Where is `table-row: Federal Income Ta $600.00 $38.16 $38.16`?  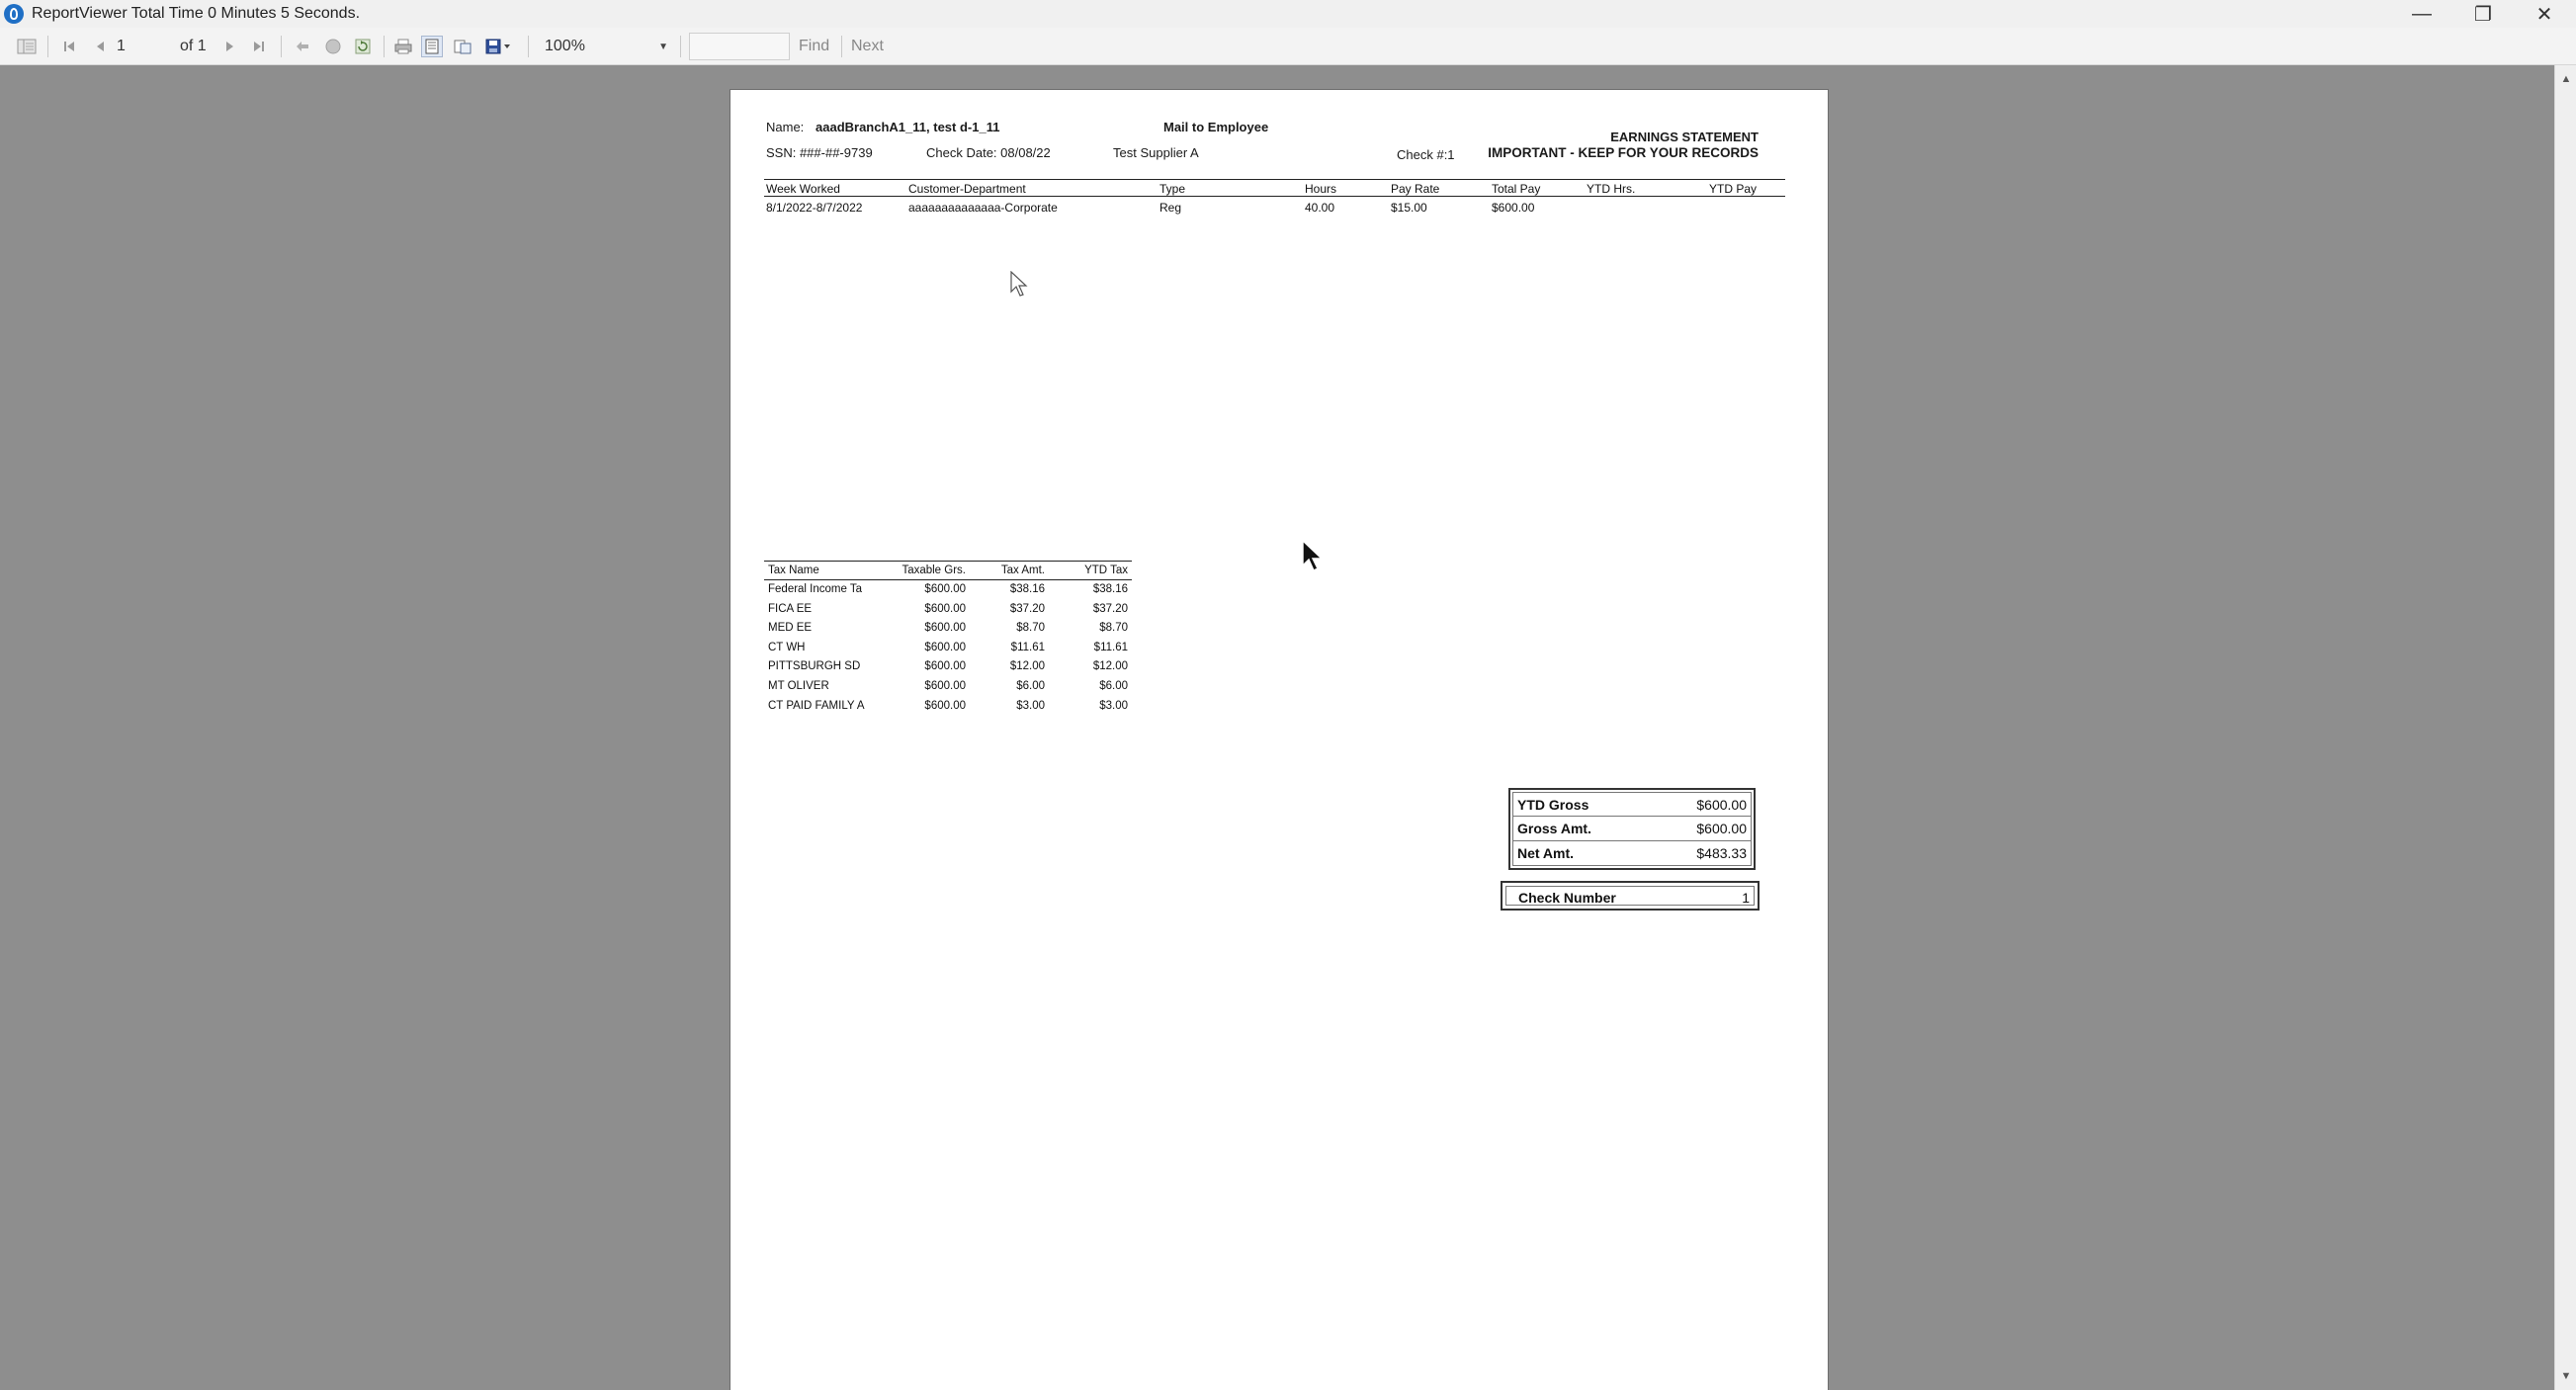 table-row: Federal Income Ta $600.00 $38.16 $38.16 is located at coordinates (948, 590).